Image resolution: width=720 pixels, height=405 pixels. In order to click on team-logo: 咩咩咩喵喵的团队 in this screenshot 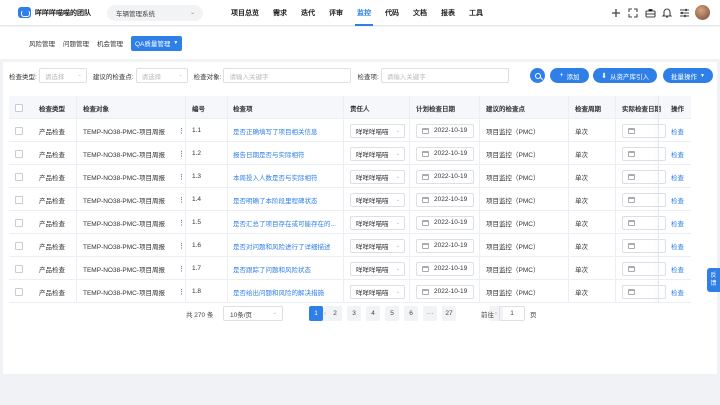, I will do `click(54, 12)`.